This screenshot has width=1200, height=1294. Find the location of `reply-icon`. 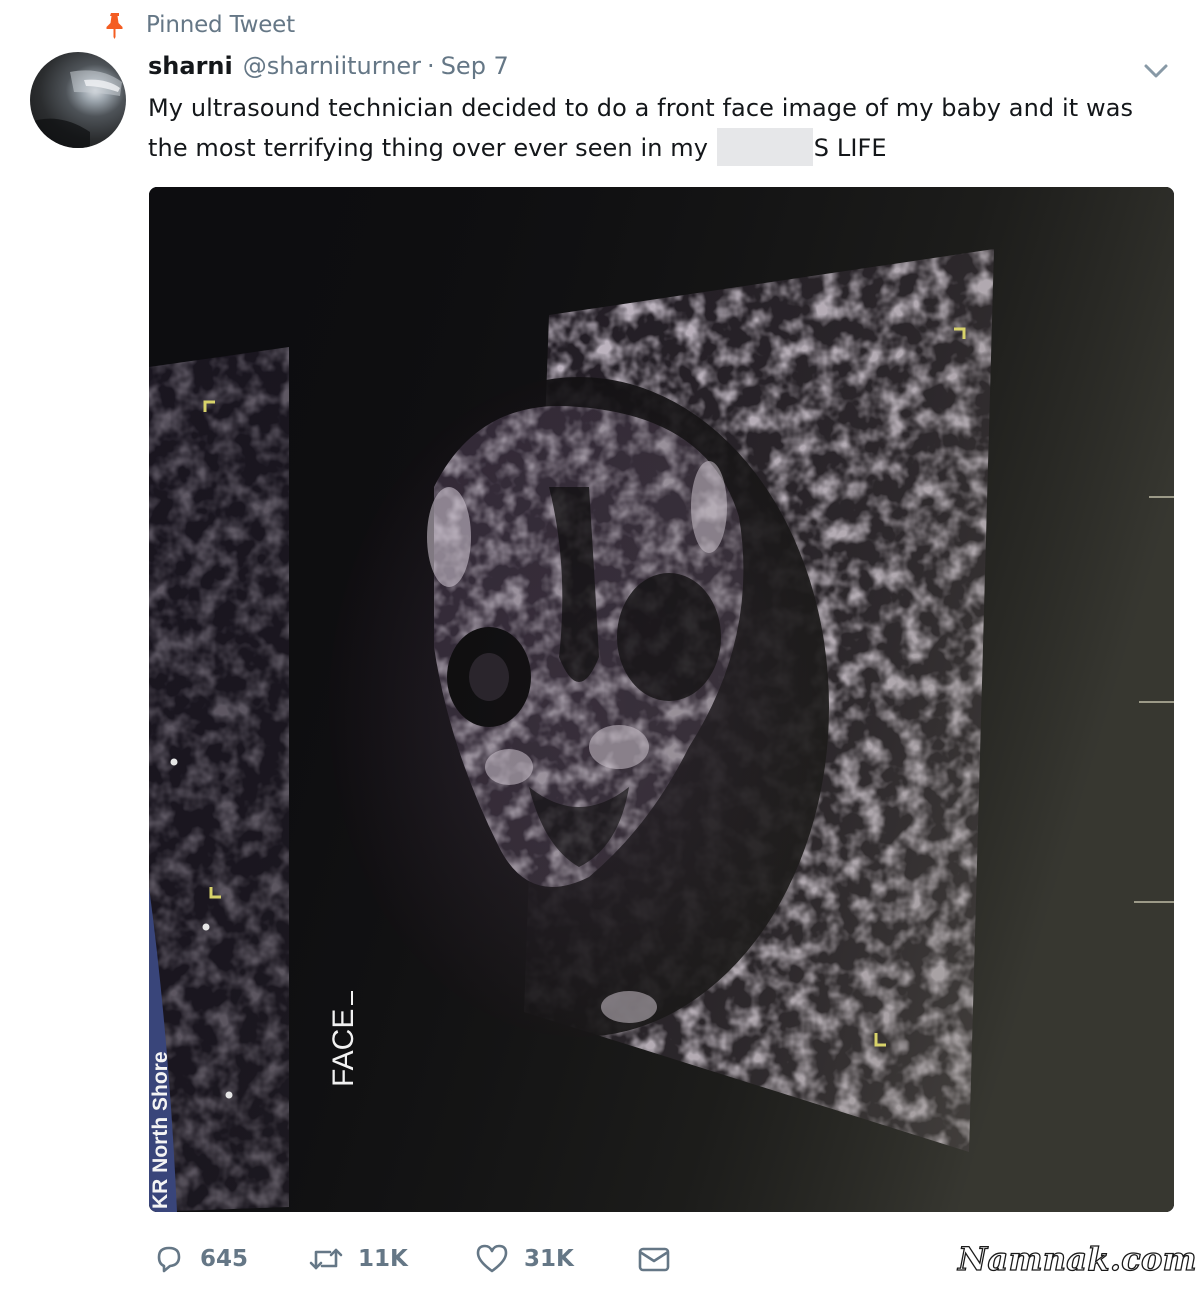

reply-icon is located at coordinates (169, 1259).